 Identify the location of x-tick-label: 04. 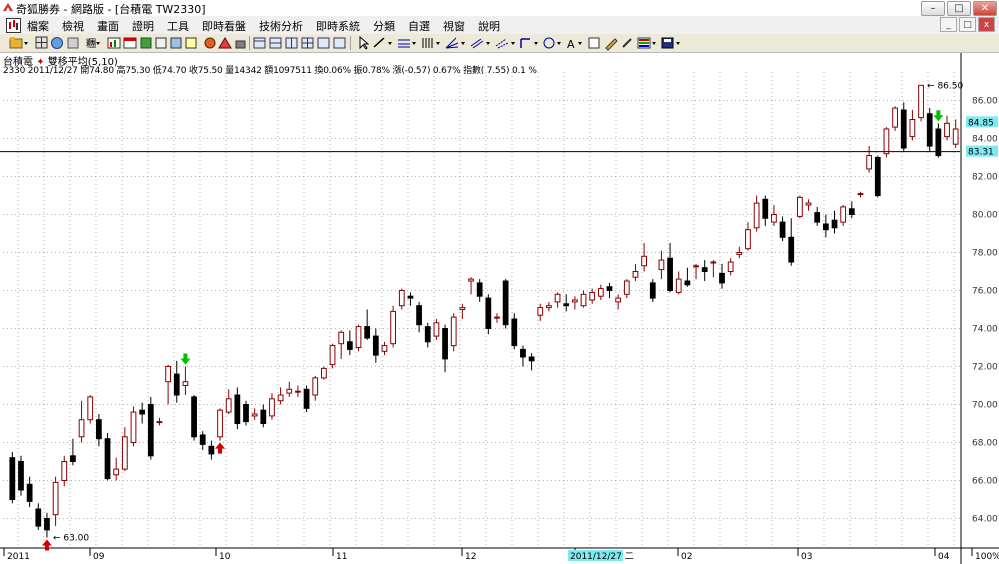
(944, 557).